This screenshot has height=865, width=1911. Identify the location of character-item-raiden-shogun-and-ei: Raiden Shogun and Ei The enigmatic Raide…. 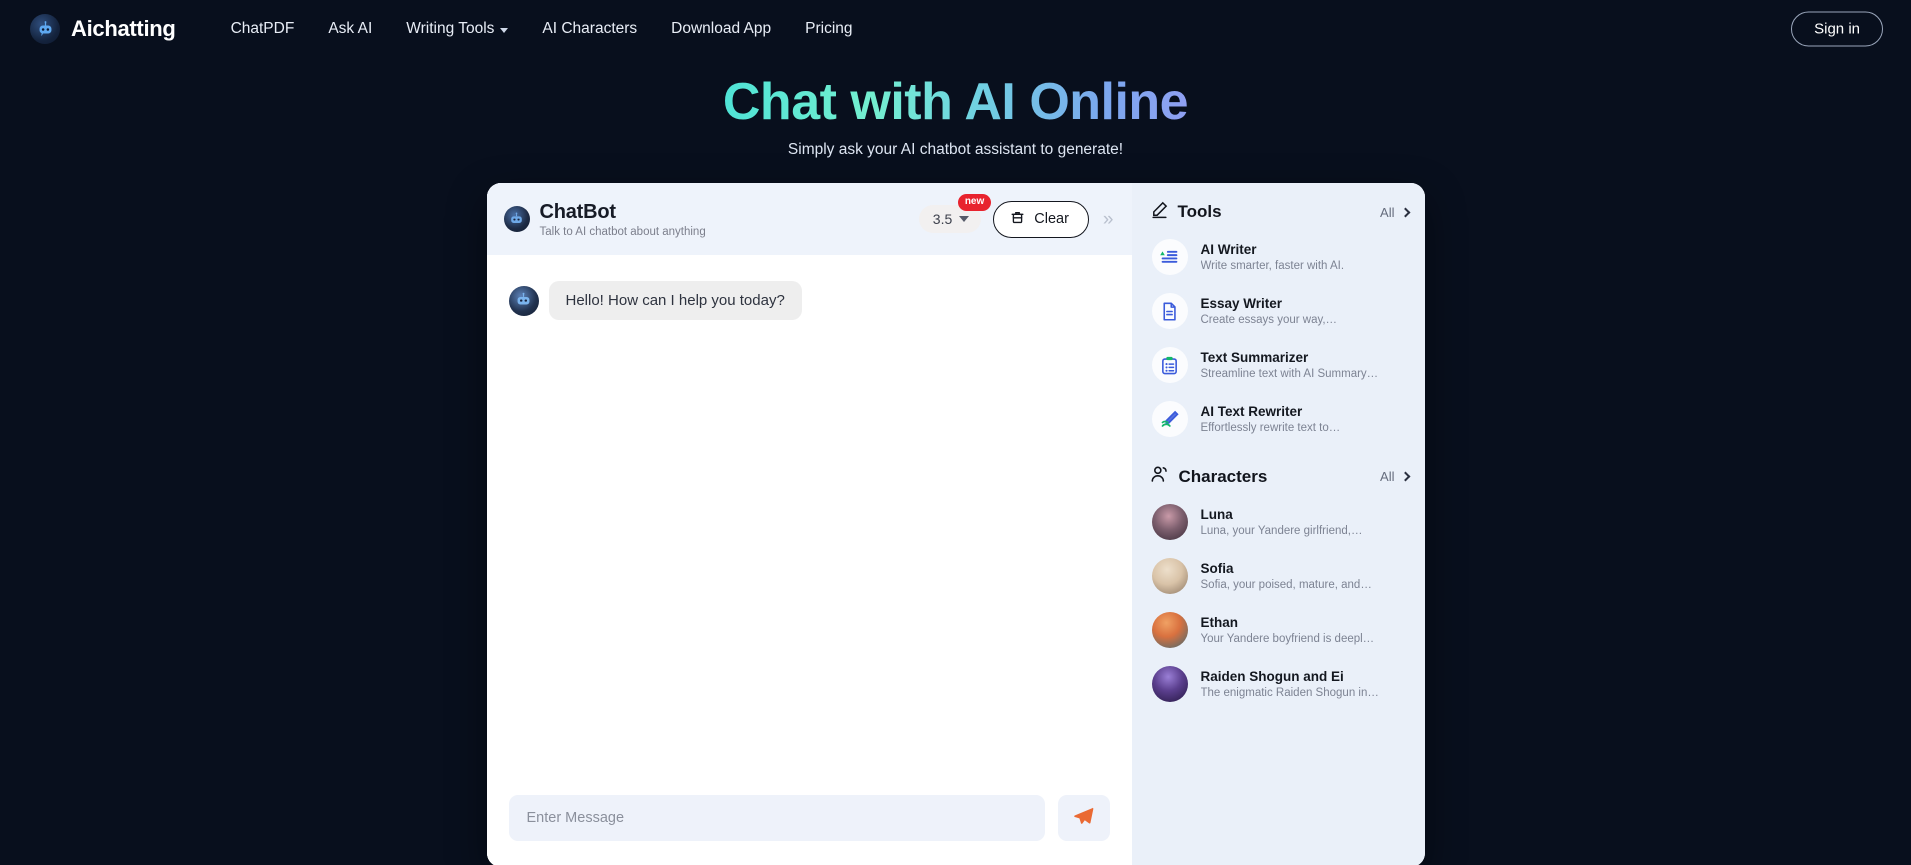
(1279, 684).